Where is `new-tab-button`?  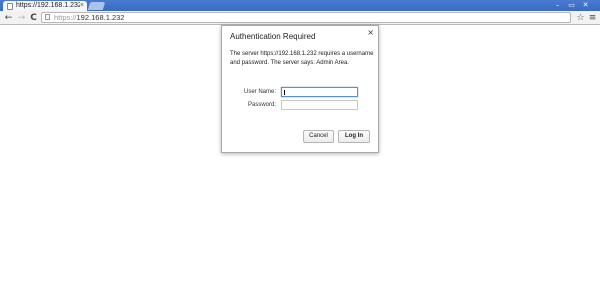
new-tab-button is located at coordinates (96, 6).